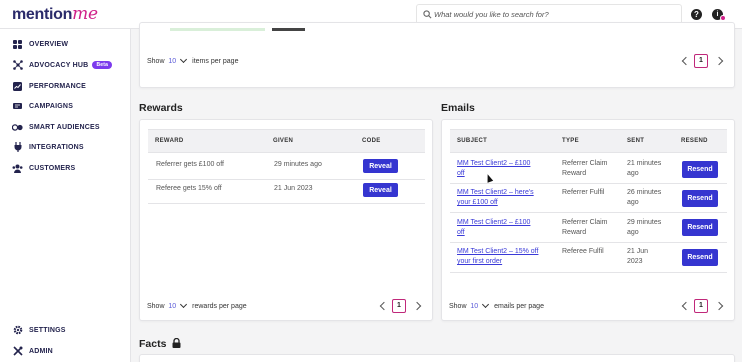 The height and width of the screenshot is (362, 742). I want to click on column-header: REWARD, so click(169, 141).